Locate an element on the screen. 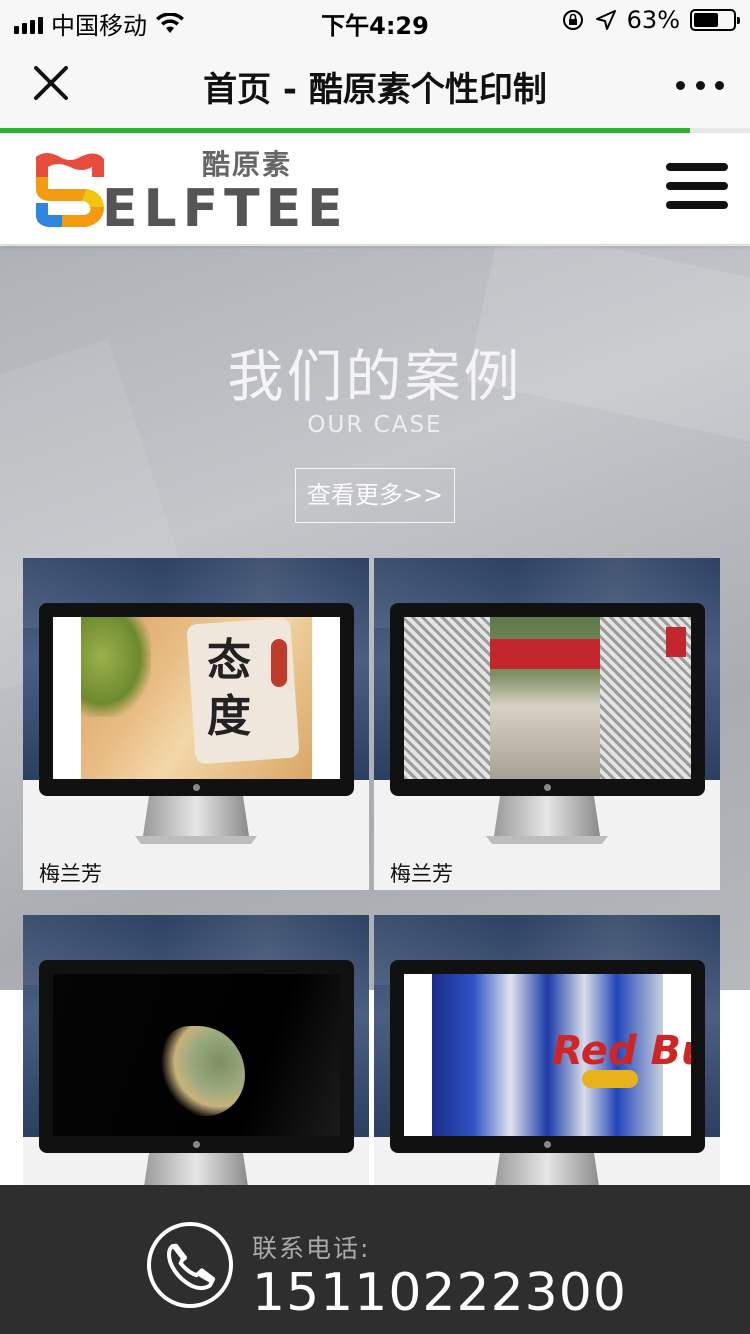 This screenshot has width=750, height=1334. monitor-frame: 态度 is located at coordinates (196, 699).